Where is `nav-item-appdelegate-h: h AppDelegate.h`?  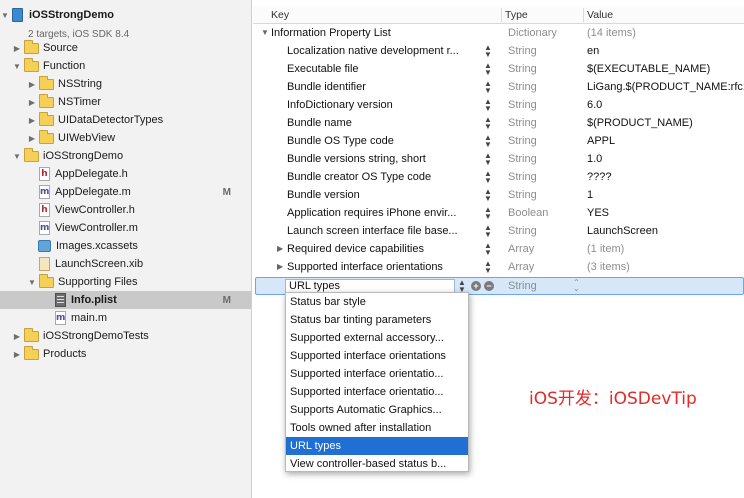 nav-item-appdelegate-h: h AppDelegate.h is located at coordinates (125, 174).